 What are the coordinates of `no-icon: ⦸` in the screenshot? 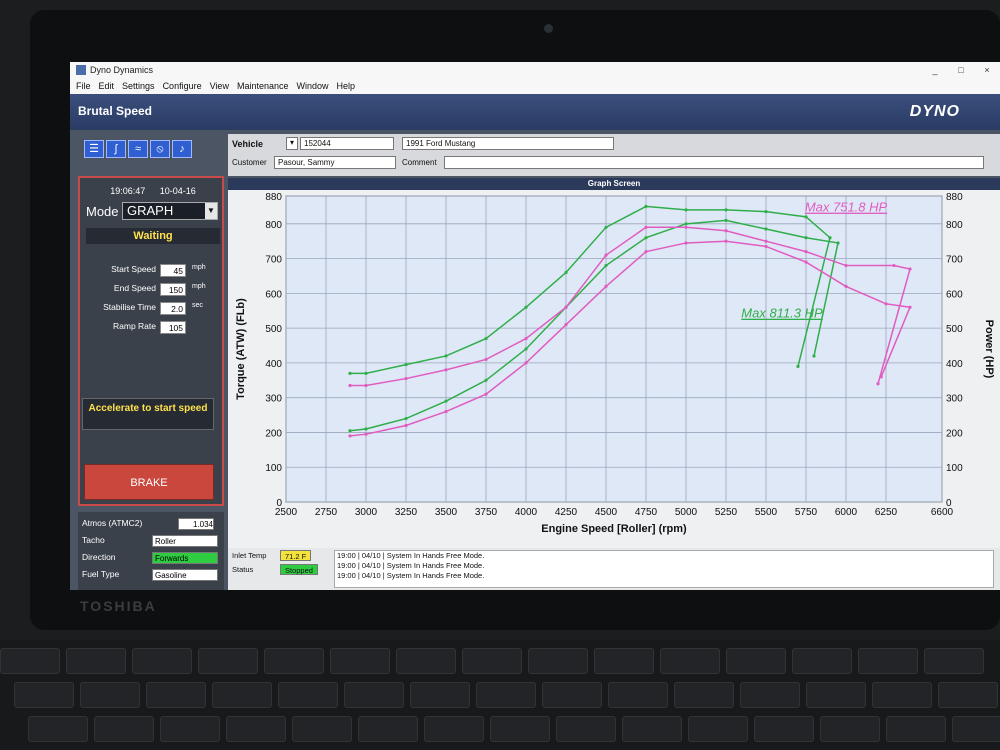 It's located at (160, 149).